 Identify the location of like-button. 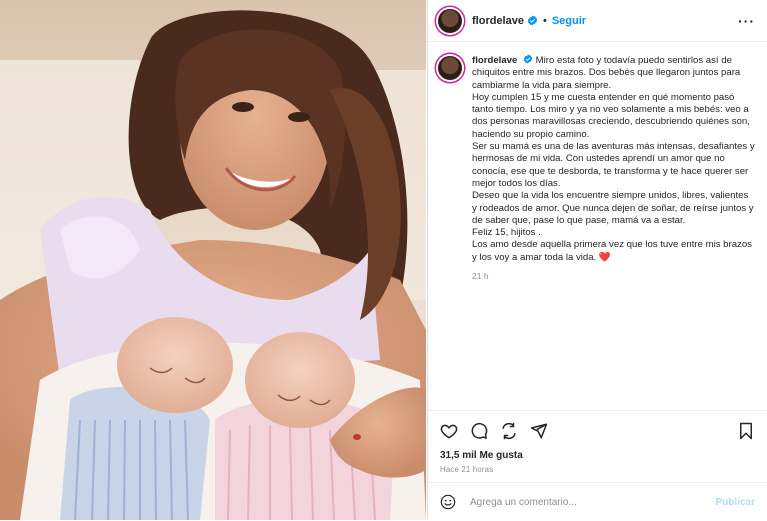
(449, 431).